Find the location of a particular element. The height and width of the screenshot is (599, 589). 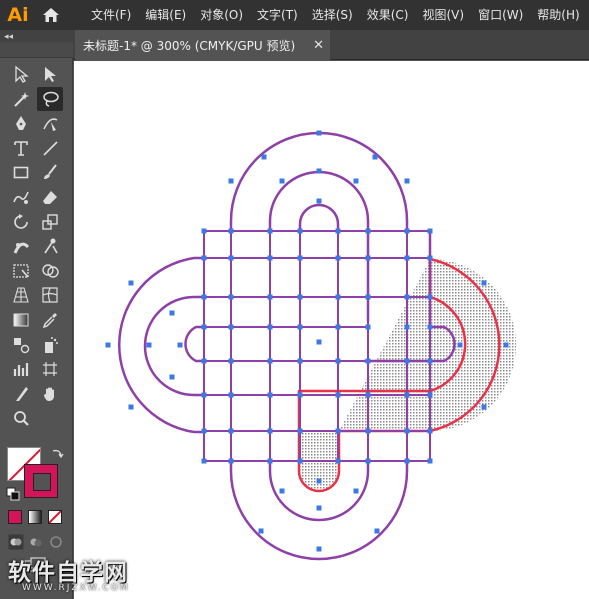

gradient-icon is located at coordinates (21, 320).